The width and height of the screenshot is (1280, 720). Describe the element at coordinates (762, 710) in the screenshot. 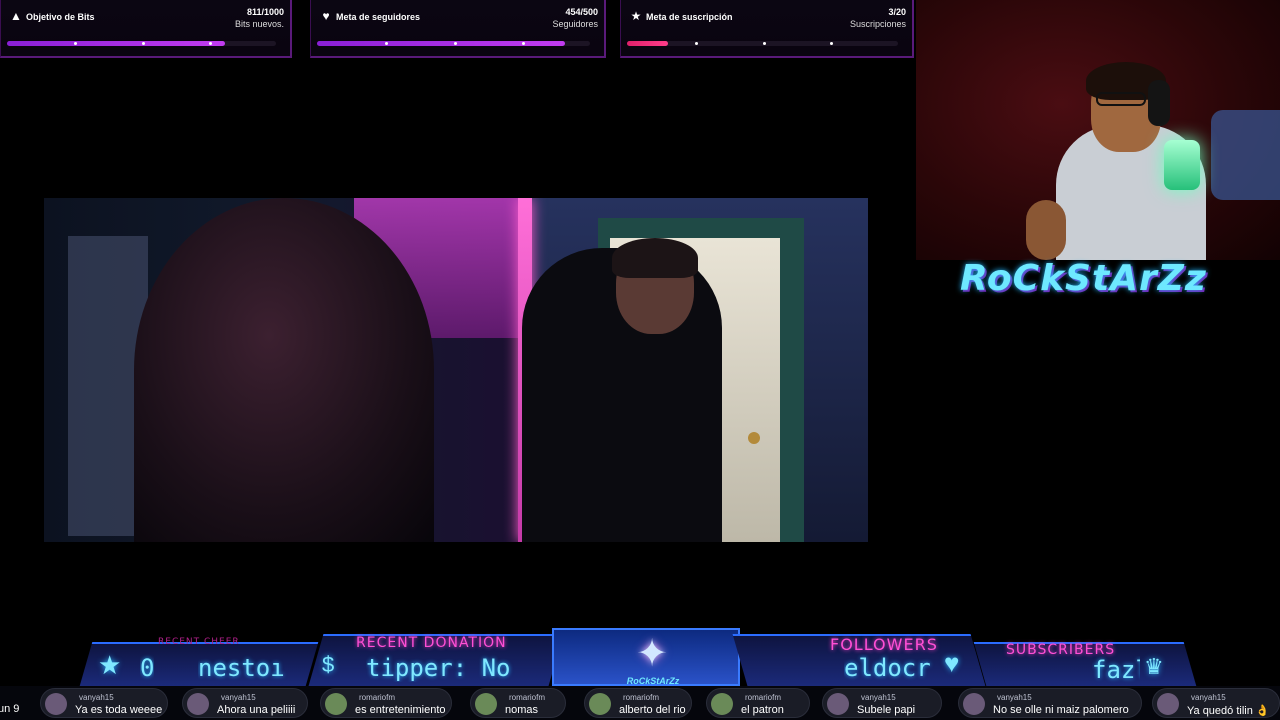

I see `chat-message-text: el patron` at that location.